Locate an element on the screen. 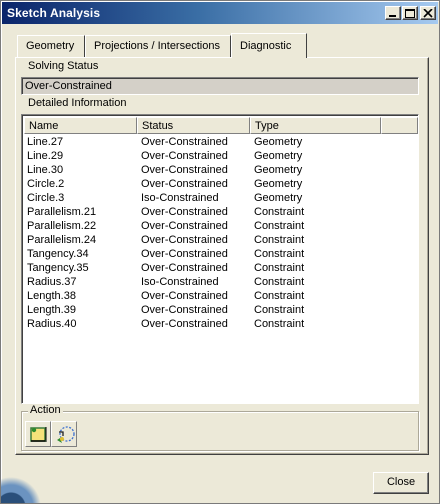  table-row: Circle.2 Over-Constrained Geometry is located at coordinates (221, 184).